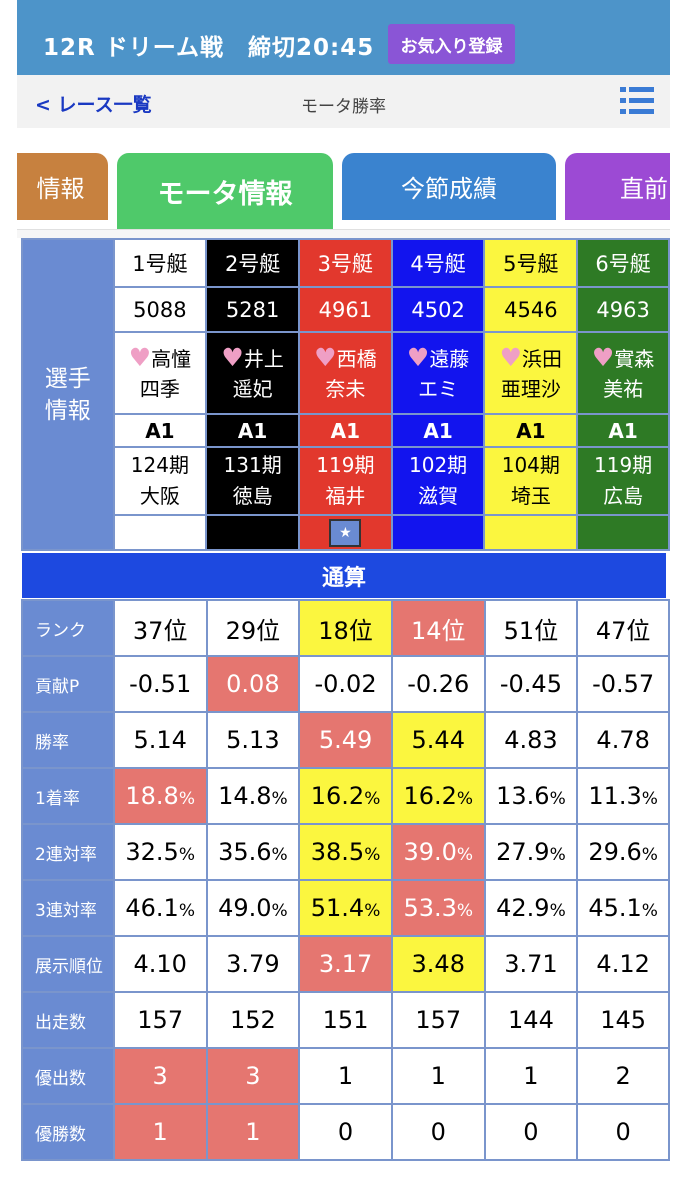 The width and height of the screenshot is (687, 1199). Describe the element at coordinates (615, 796) in the screenshot. I see `stats-value: 11.3` at that location.